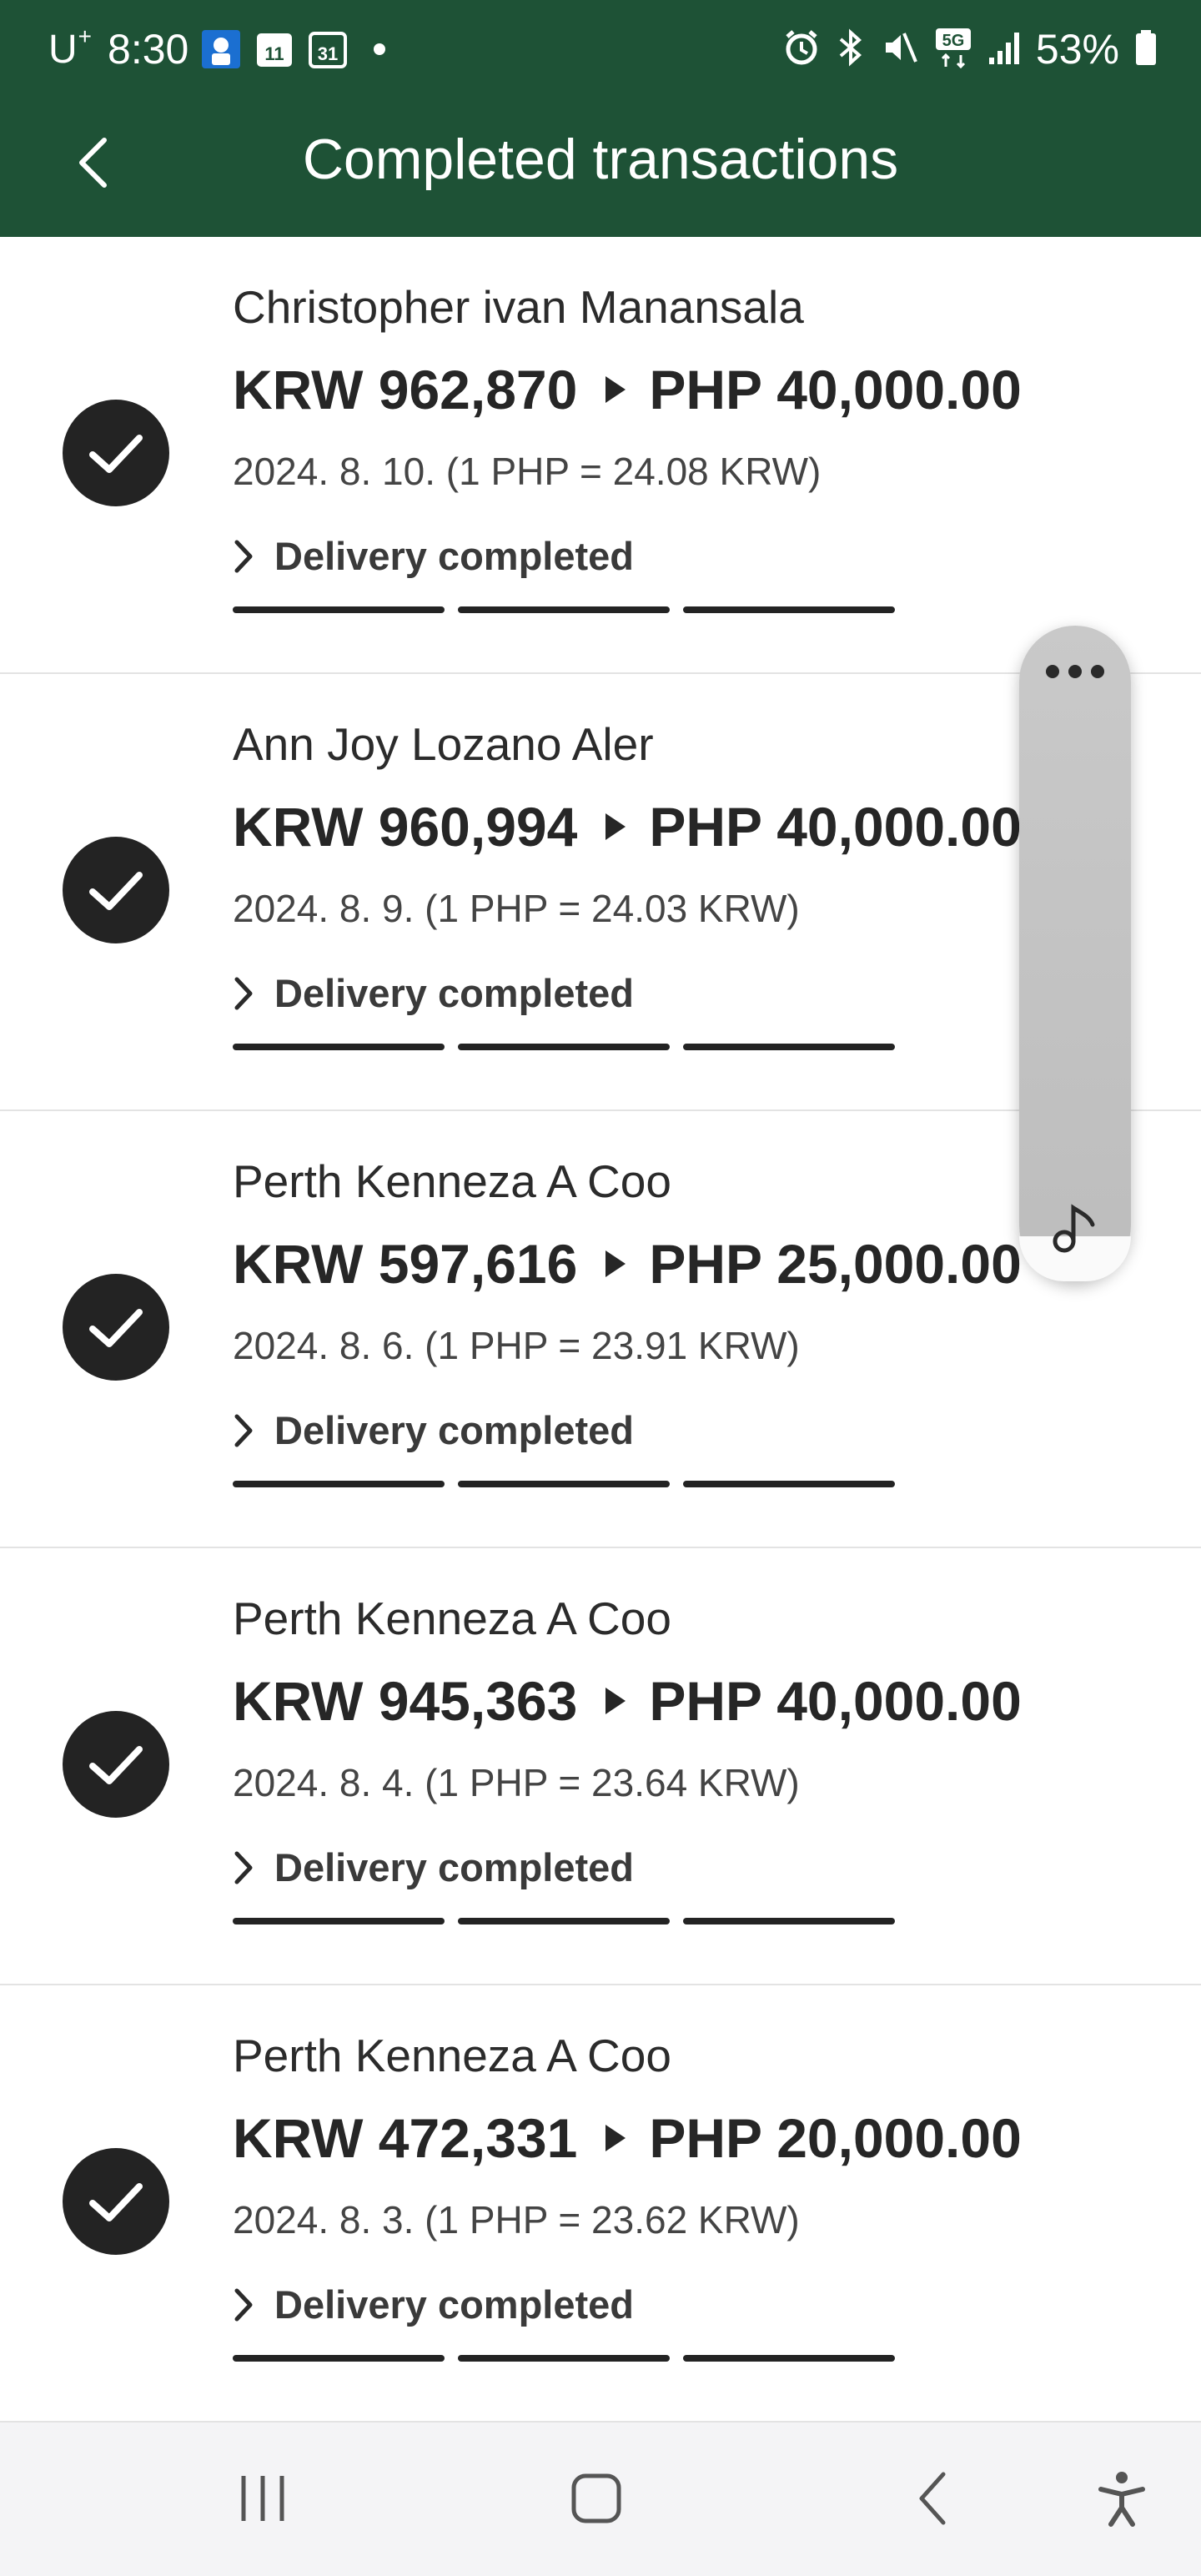  Describe the element at coordinates (836, 1264) in the screenshot. I see `receive-amount: PHP 25,000.00` at that location.